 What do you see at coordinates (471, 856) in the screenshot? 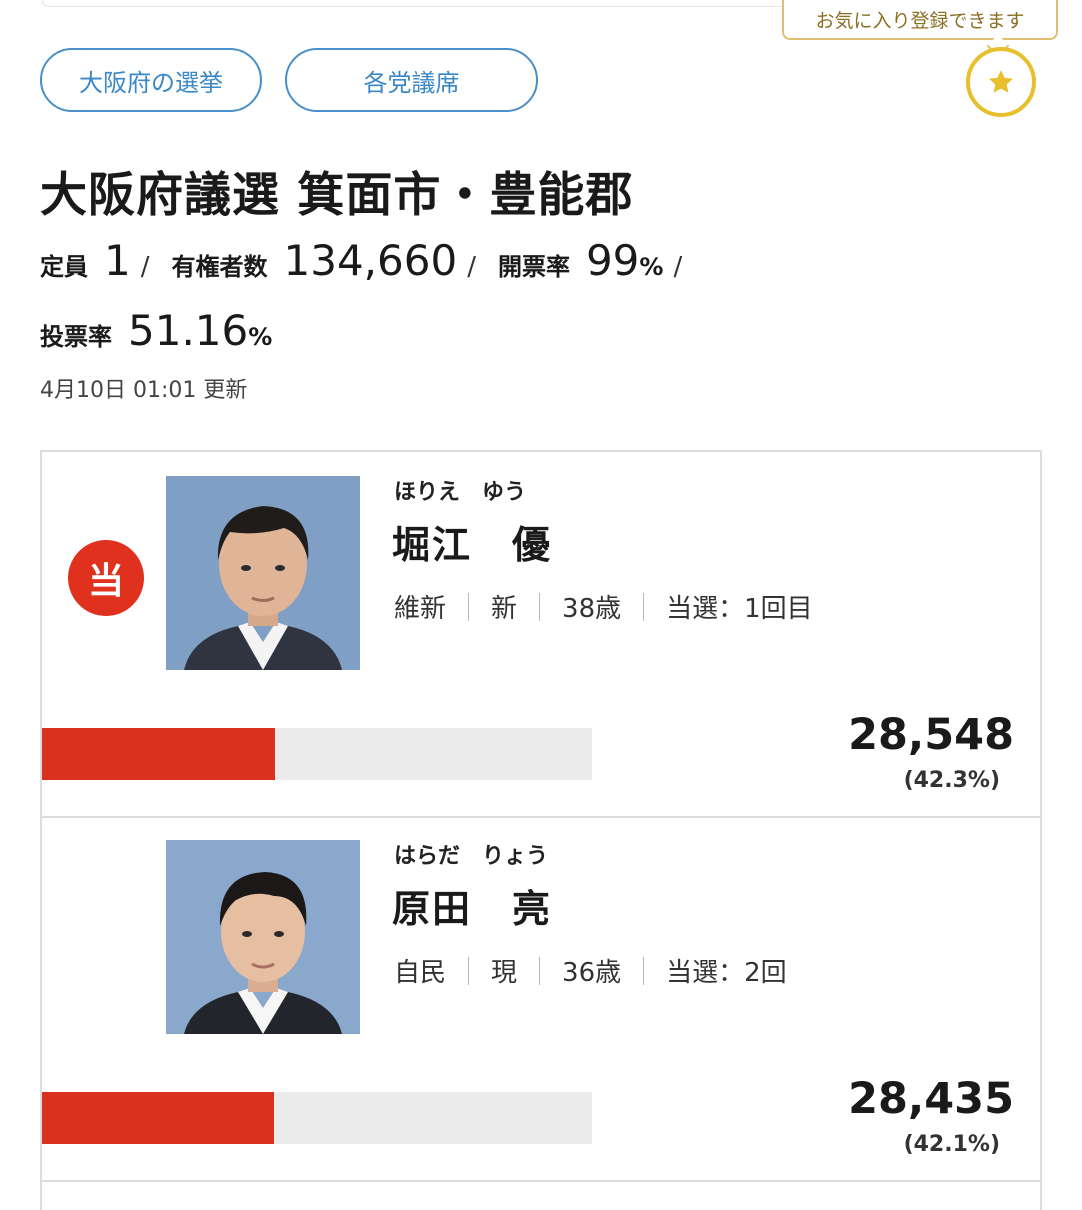
I see `candidate-kana: はらだ りょう` at bounding box center [471, 856].